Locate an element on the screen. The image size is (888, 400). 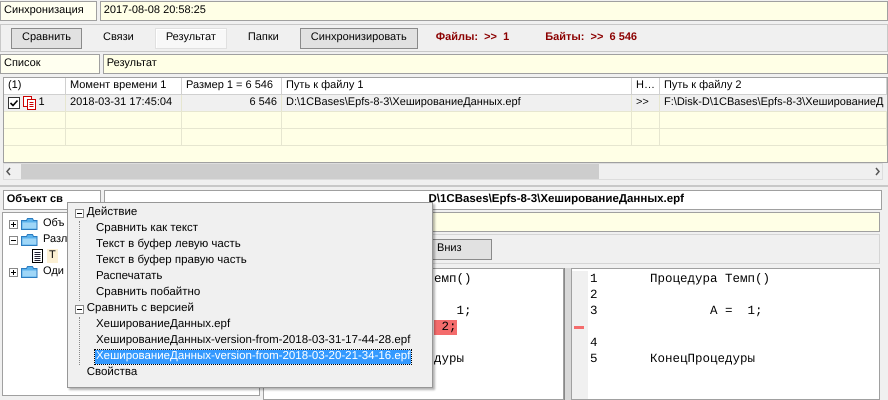
date-field: 2017-08-08 20:58:25 is located at coordinates (494, 11).